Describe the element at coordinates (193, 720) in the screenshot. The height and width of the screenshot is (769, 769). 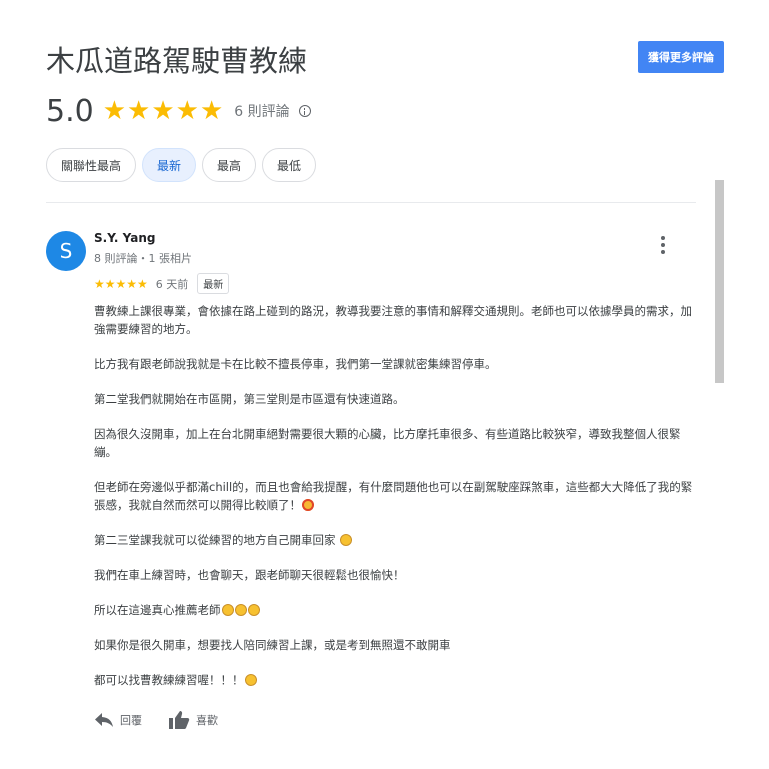
I see `like-button: 喜歡` at that location.